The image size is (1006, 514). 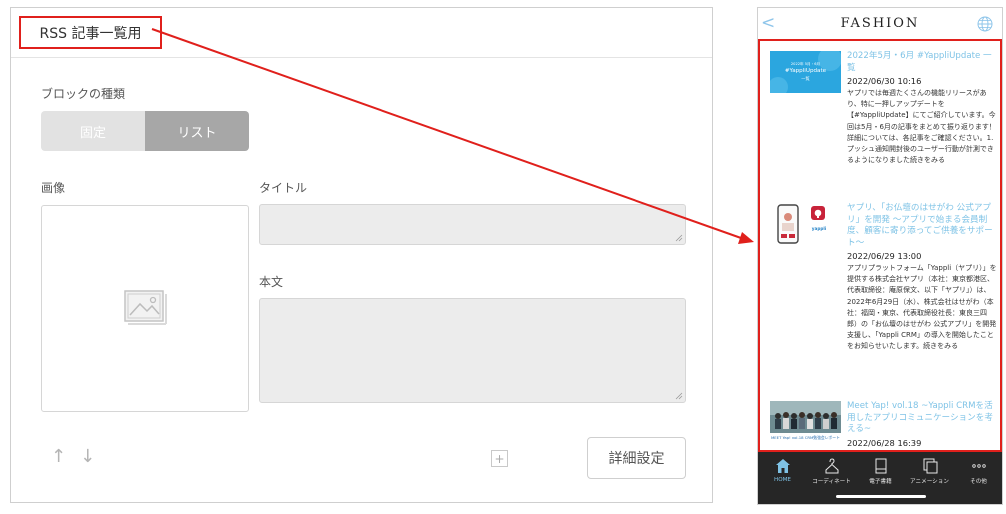 What do you see at coordinates (831, 482) in the screenshot?
I see `tab-label: コーディネート` at bounding box center [831, 482].